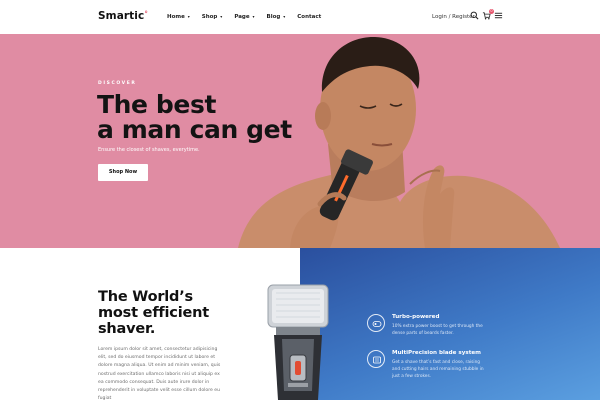 The width and height of the screenshot is (600, 400). What do you see at coordinates (117, 83) in the screenshot?
I see `hero-kicker: DISCOVER` at bounding box center [117, 83].